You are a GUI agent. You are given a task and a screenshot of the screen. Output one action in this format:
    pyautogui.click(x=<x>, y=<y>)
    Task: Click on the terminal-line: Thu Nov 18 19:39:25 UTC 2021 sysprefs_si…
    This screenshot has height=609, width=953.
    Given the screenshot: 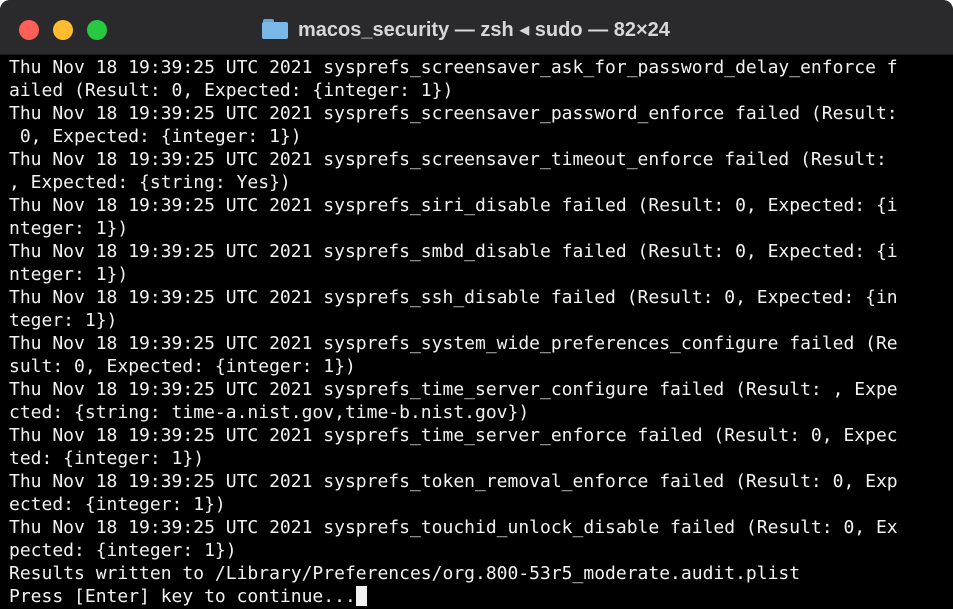 What is the action you would take?
    pyautogui.click(x=453, y=205)
    